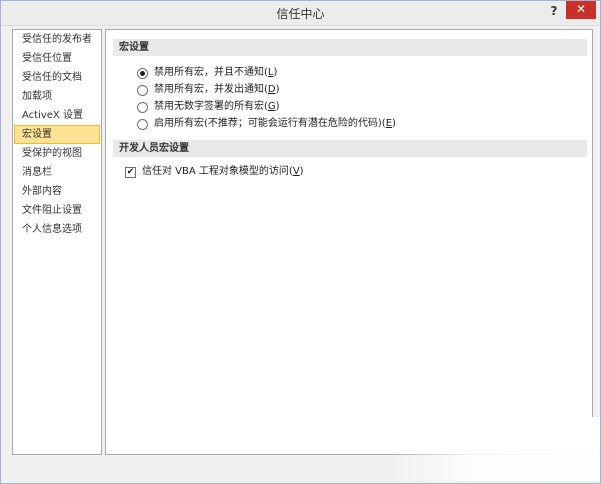 Image resolution: width=601 pixels, height=484 pixels. I want to click on checkmark-icon: ✔, so click(130, 172).